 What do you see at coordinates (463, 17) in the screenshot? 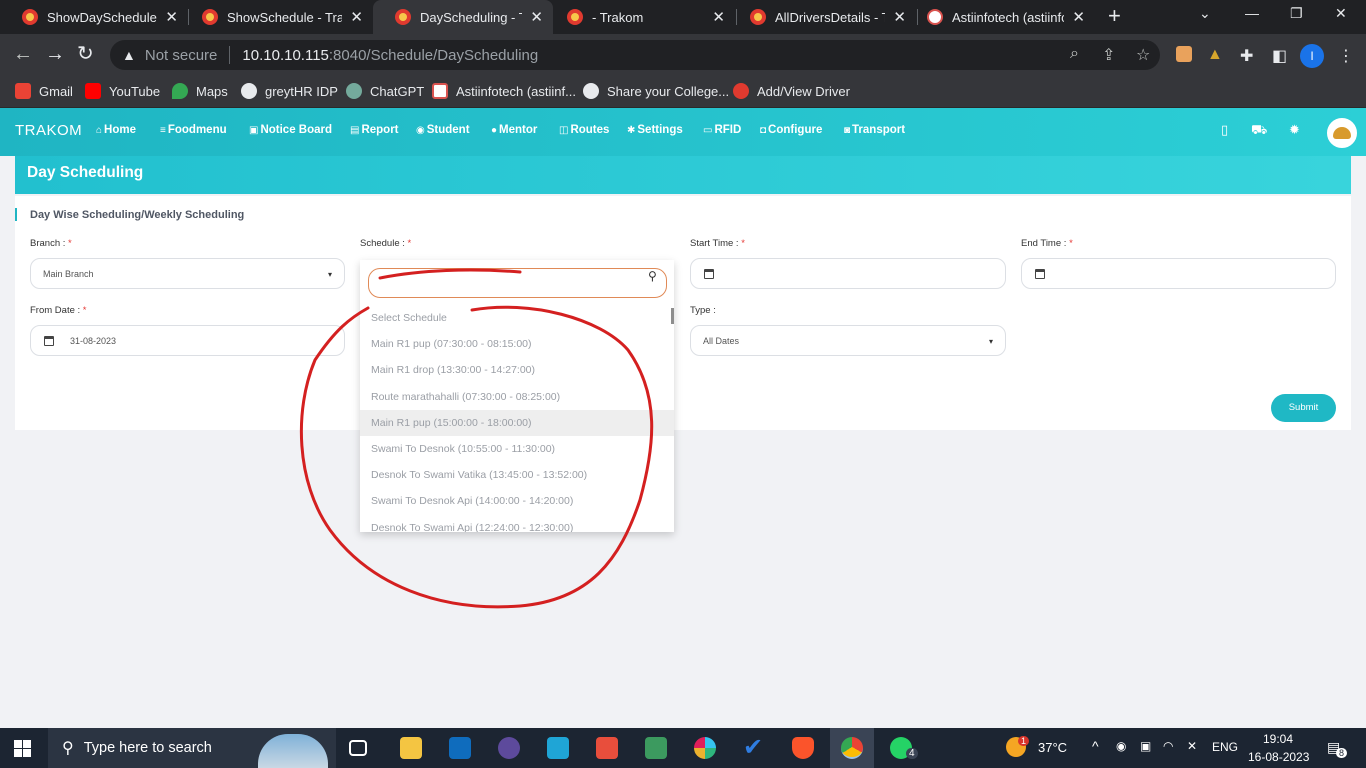
I see `browser-tab-active: DayScheduling - Trako ✕` at bounding box center [463, 17].